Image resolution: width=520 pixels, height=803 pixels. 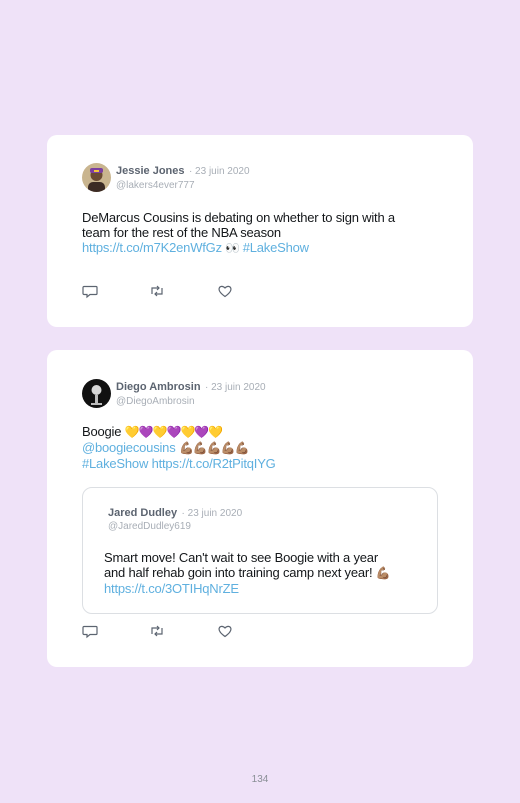 I want to click on mention-link: @boogiecousins, so click(x=129, y=447).